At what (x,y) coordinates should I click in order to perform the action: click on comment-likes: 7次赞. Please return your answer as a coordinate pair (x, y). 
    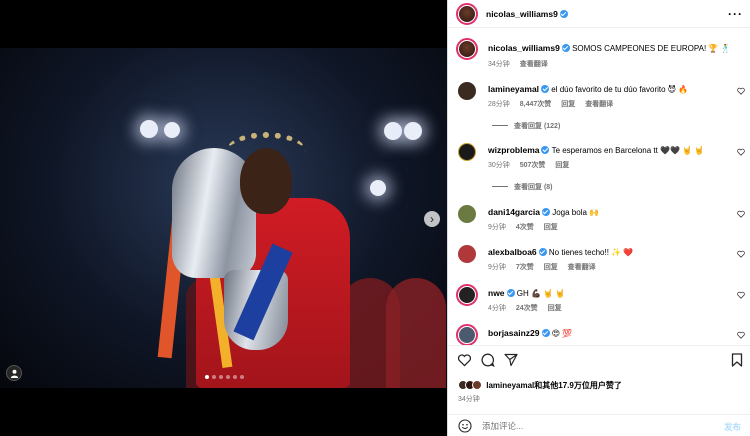
    Looking at the image, I should click on (525, 267).